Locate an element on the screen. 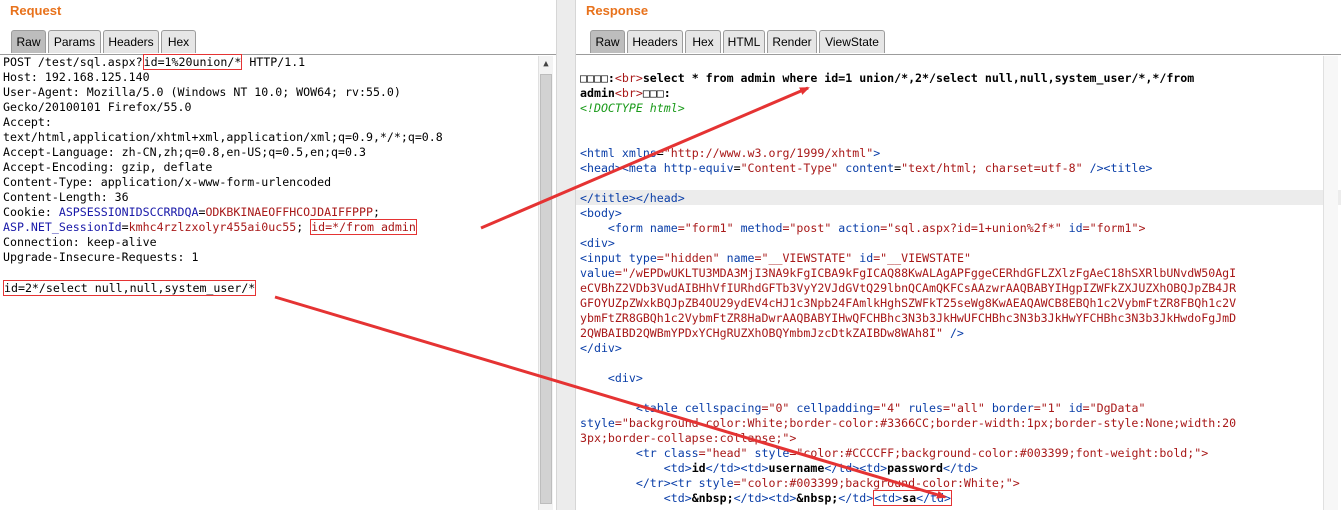 This screenshot has width=1341, height=510. request-line: Host: 192.168.125.140 is located at coordinates (76, 77).